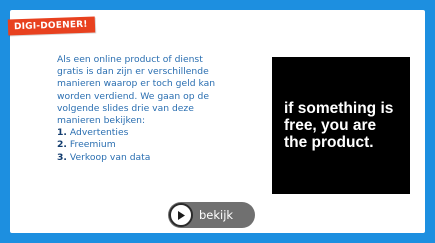 This screenshot has height=243, width=435. Describe the element at coordinates (159, 133) in the screenshot. I see `list-item: 1. Advertenties` at that location.